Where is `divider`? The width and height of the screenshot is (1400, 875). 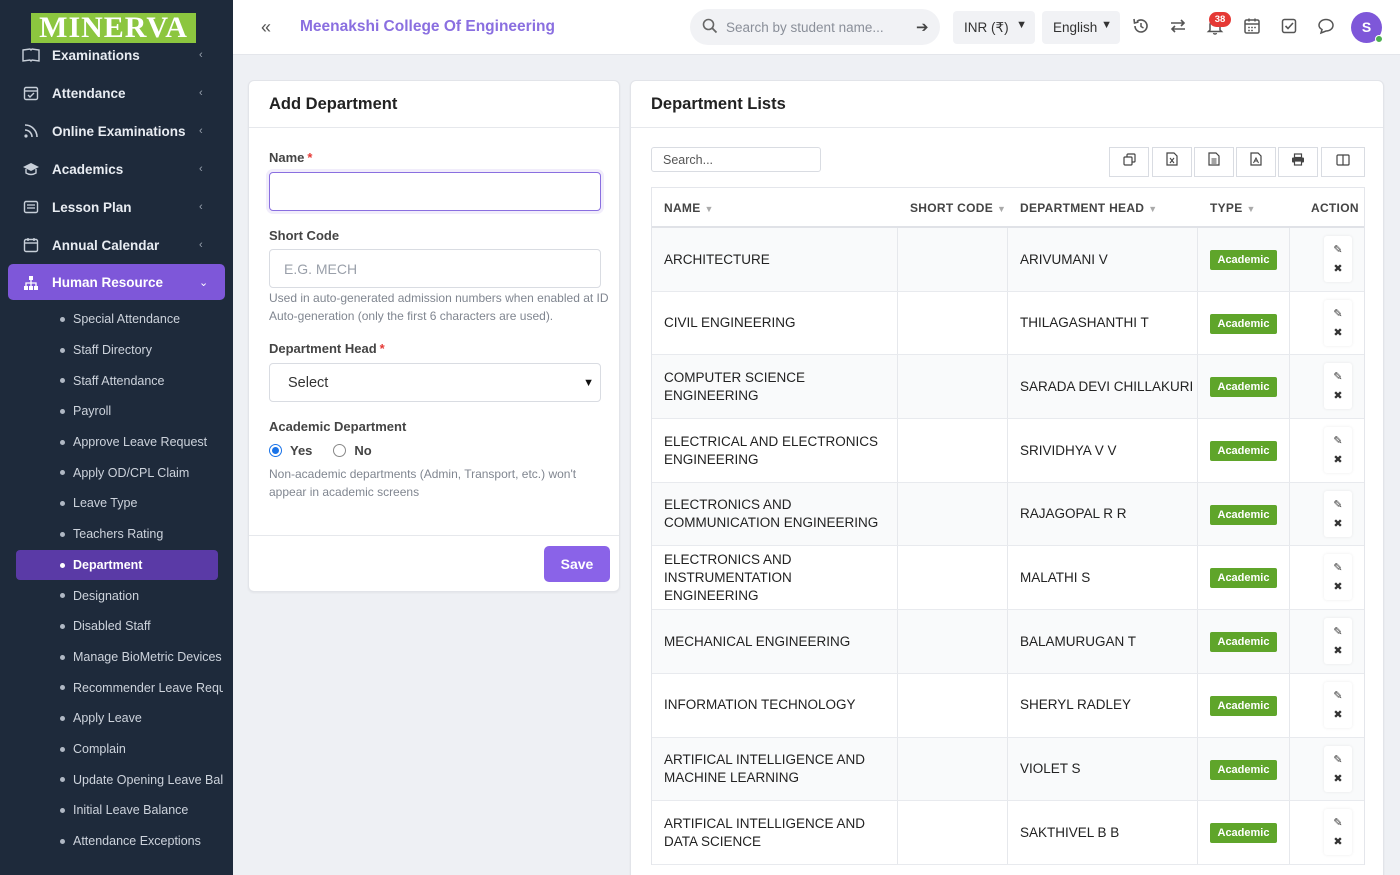
divider is located at coordinates (434, 535).